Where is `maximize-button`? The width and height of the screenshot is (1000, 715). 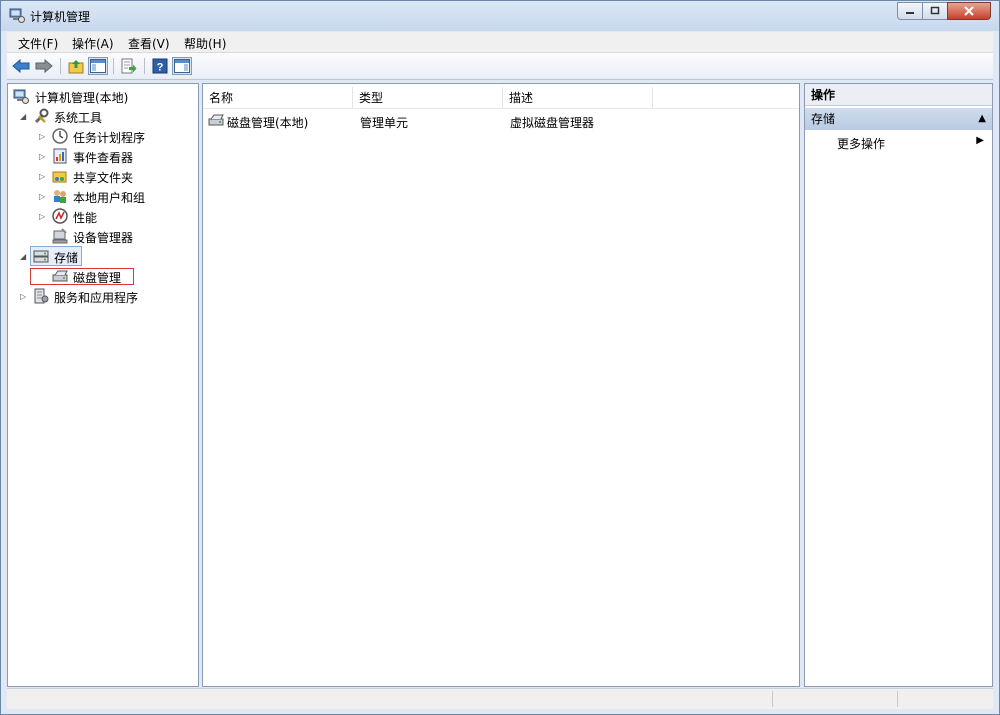 maximize-button is located at coordinates (935, 11).